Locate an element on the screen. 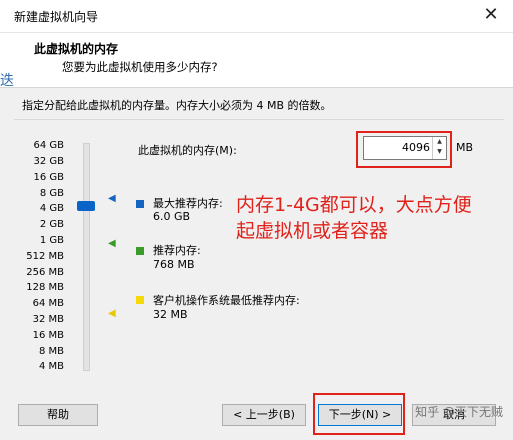 The height and width of the screenshot is (440, 513). max-recommended-marker-icon: ◀ is located at coordinates (112, 198).